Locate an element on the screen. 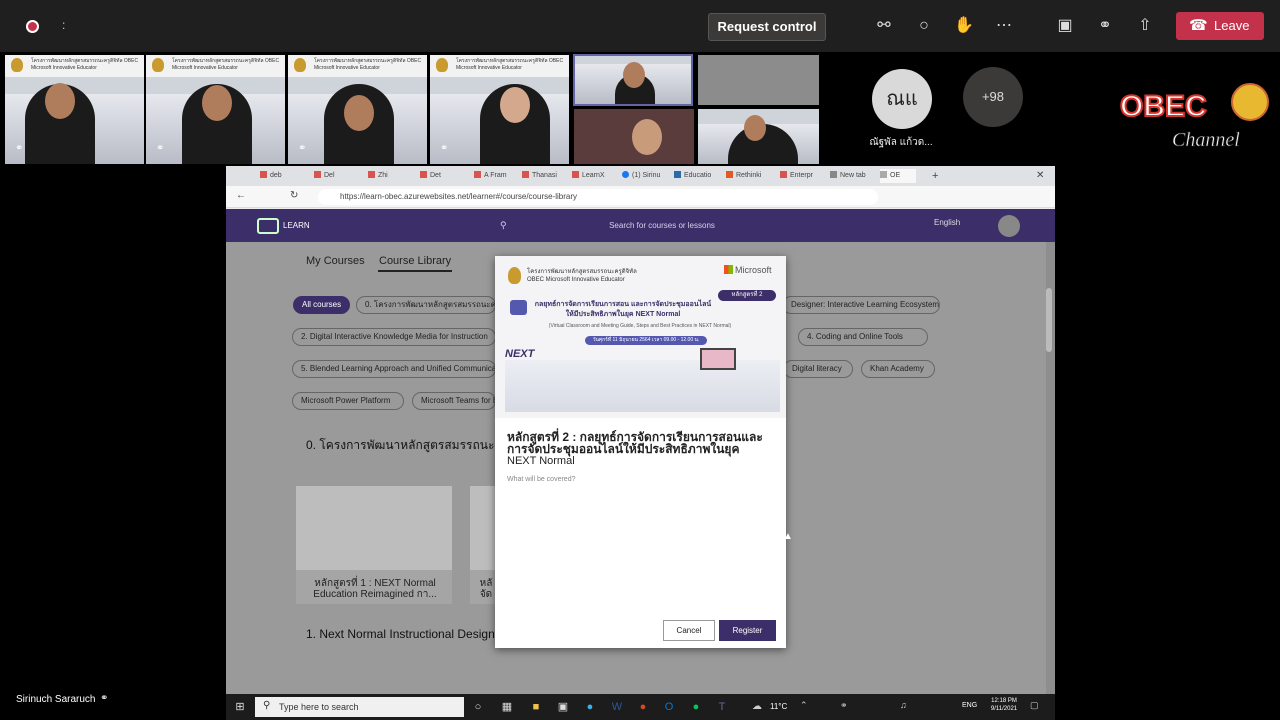 This screenshot has width=1280, height=720. raise-hand-icon: ✋ is located at coordinates (964, 26).